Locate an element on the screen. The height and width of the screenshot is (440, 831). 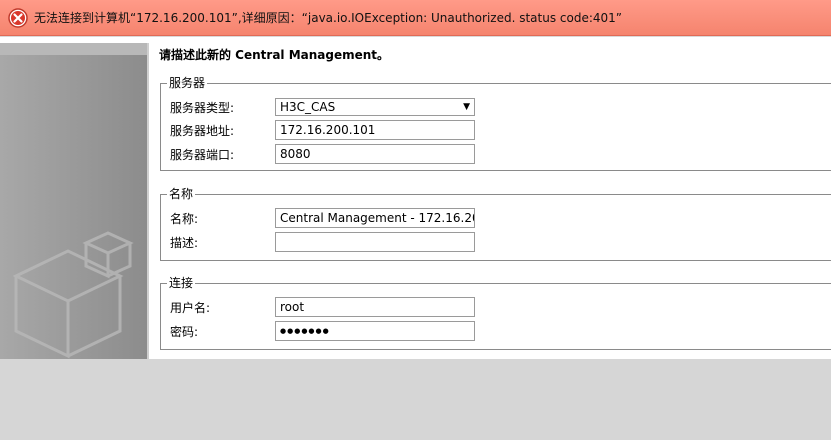
server-address-row: 服务器地址: 172.16.200.101 is located at coordinates (322, 130).